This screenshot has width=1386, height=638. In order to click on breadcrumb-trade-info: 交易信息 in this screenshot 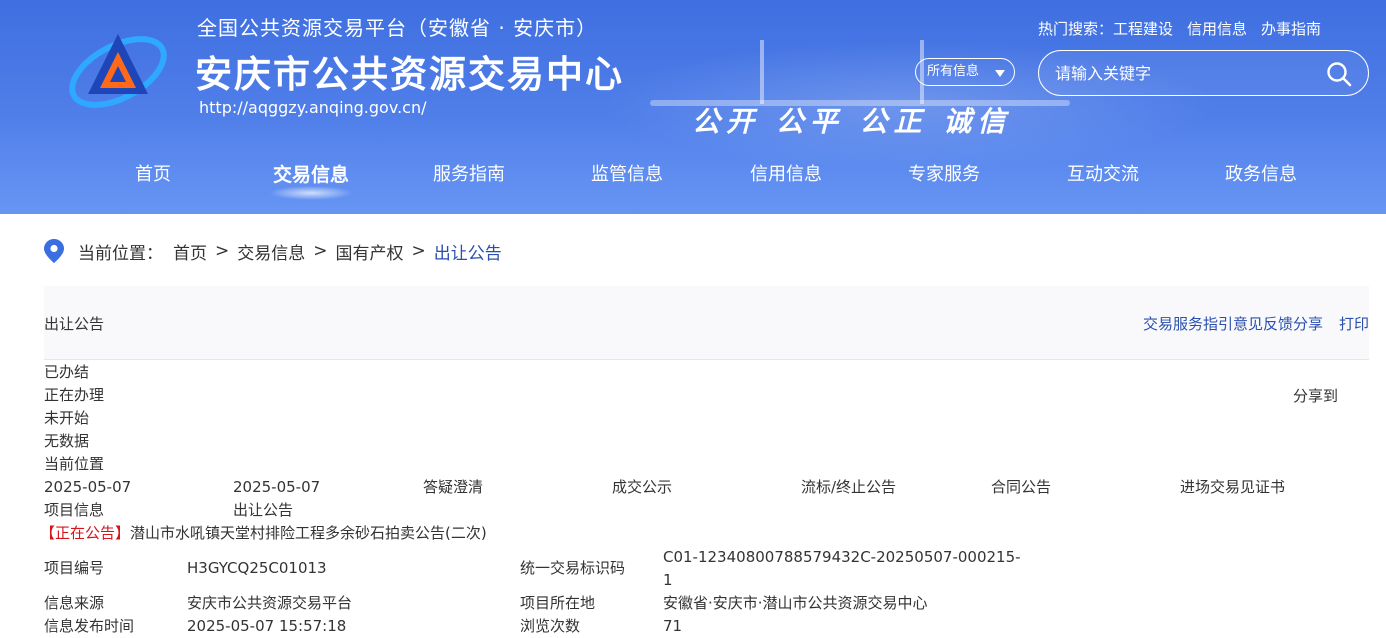, I will do `click(271, 251)`.